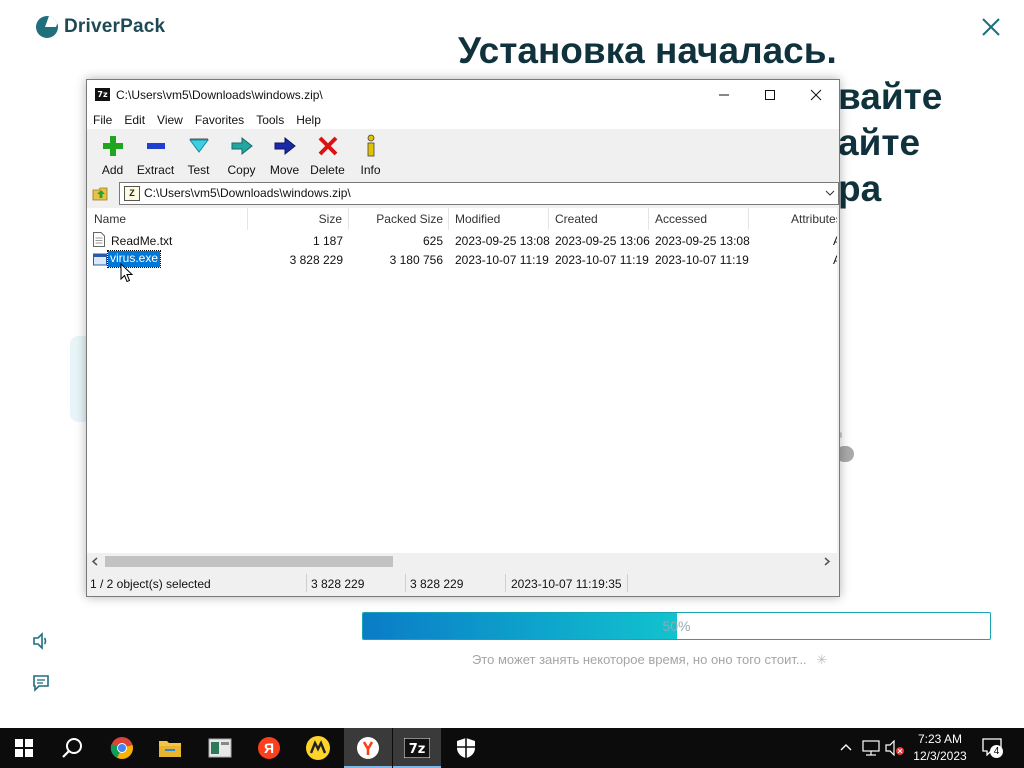 The width and height of the screenshot is (1024, 768). What do you see at coordinates (479, 193) in the screenshot?
I see `address-field: Z C:\Users\vm5\Downloads\windows.zip\` at bounding box center [479, 193].